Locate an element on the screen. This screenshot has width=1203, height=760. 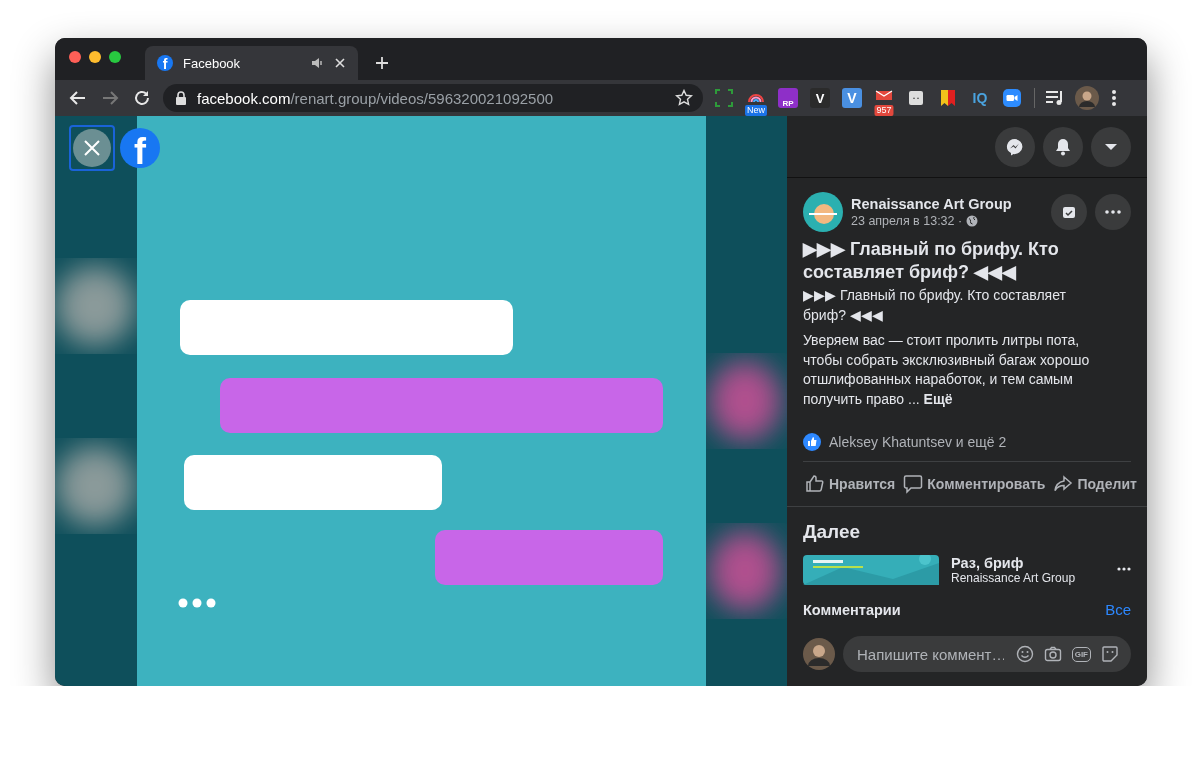
extension-icon: IQ is located at coordinates (980, 98).